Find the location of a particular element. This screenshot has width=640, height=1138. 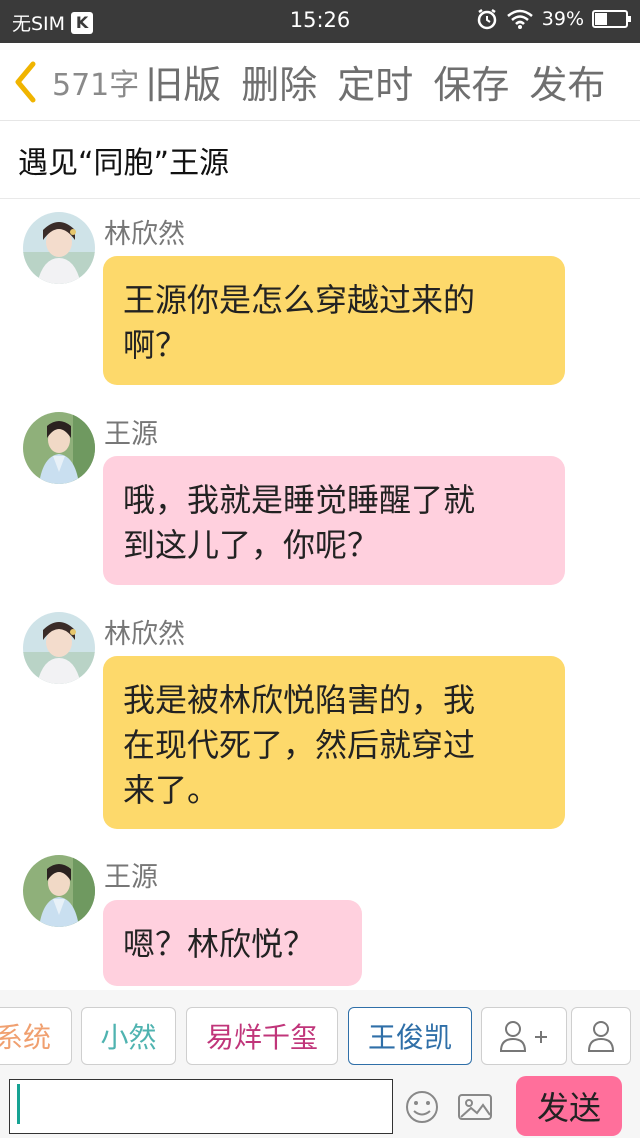

back-chevron-icon is located at coordinates (25, 81).